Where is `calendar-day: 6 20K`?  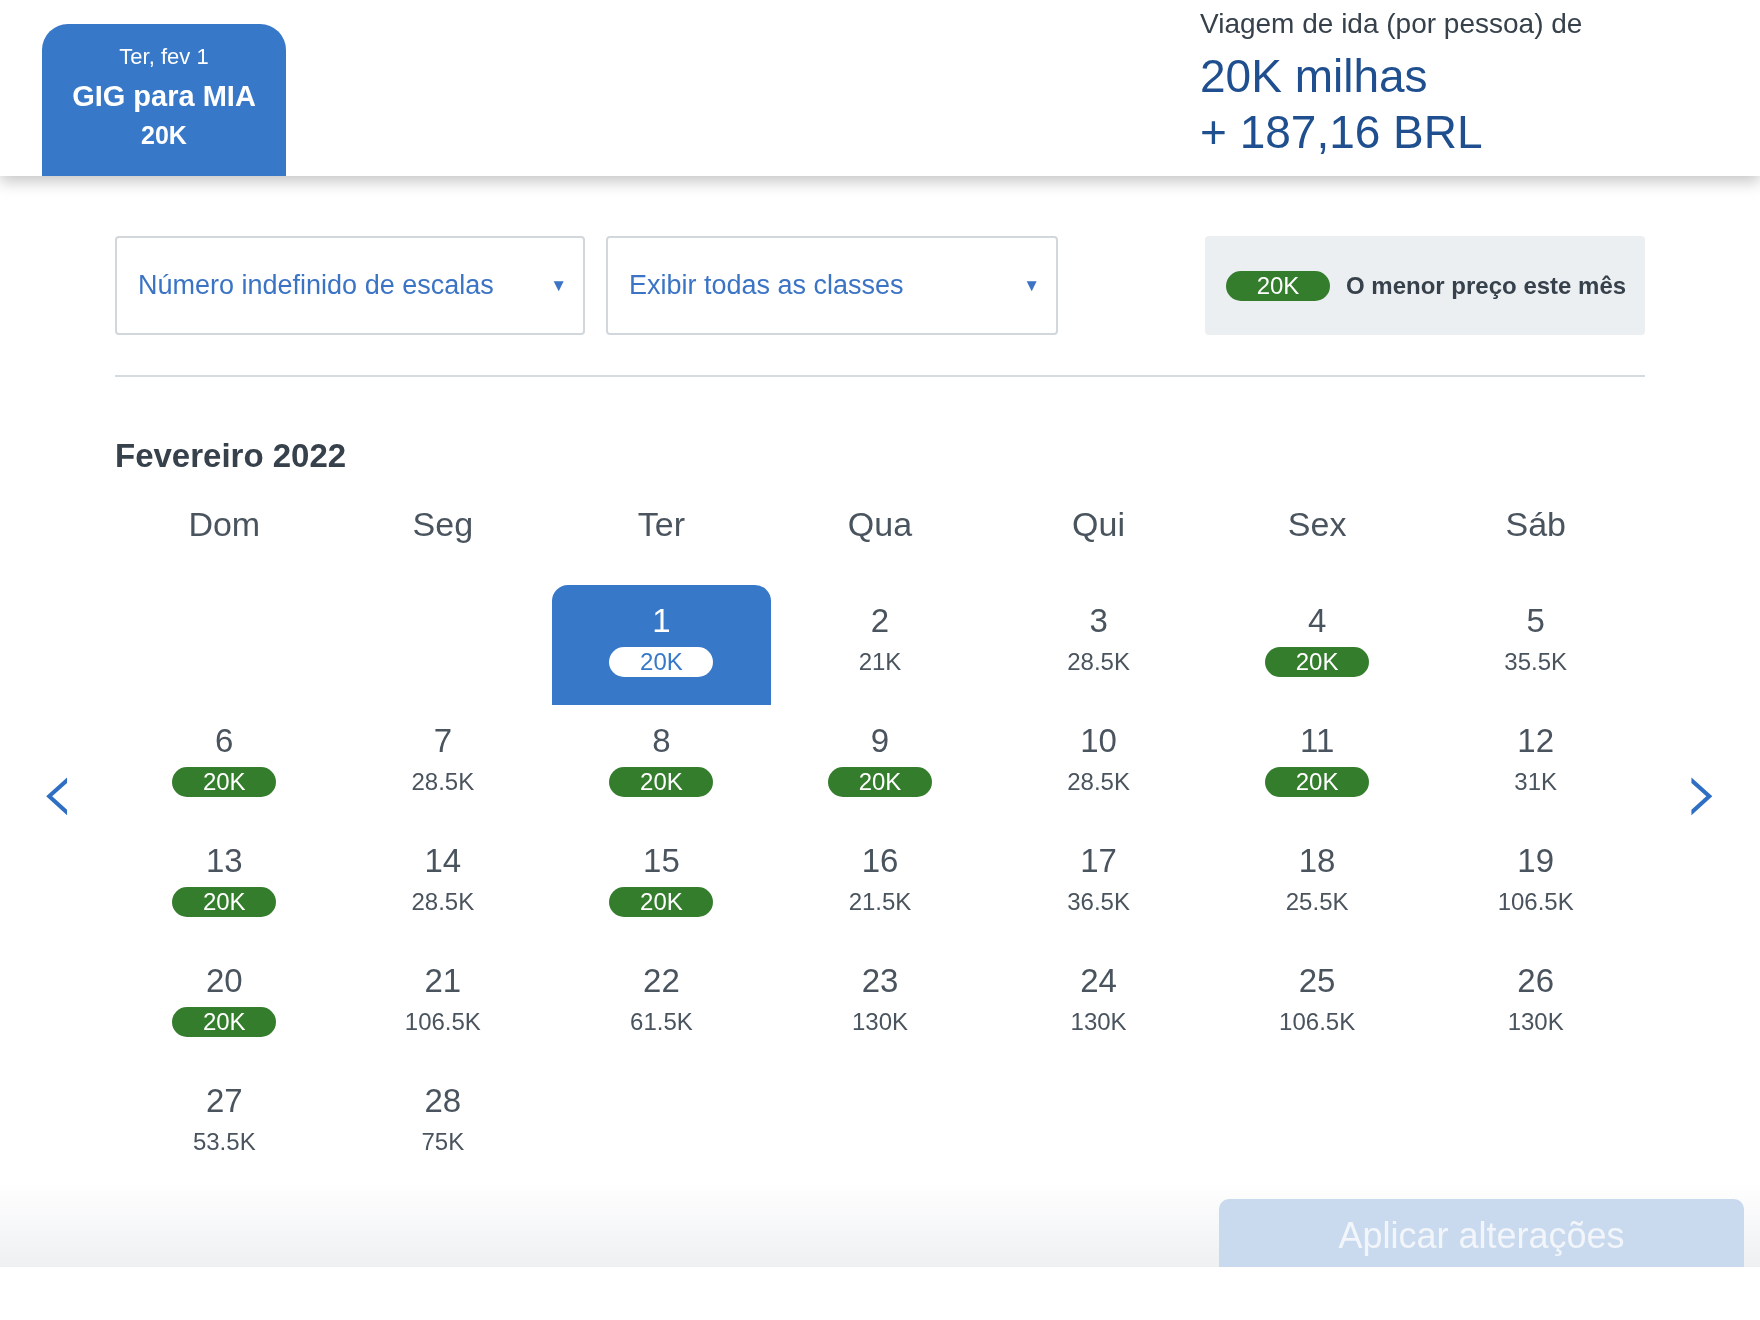 calendar-day: 6 20K is located at coordinates (224, 765).